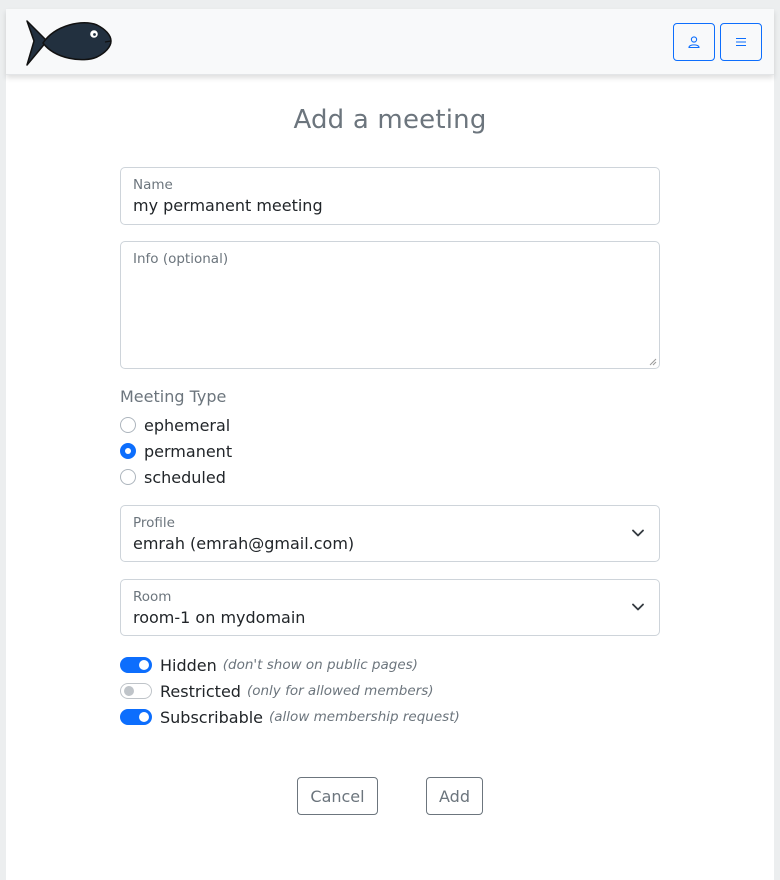  What do you see at coordinates (340, 691) in the screenshot?
I see `restricted-hint: (only for allowed members)` at bounding box center [340, 691].